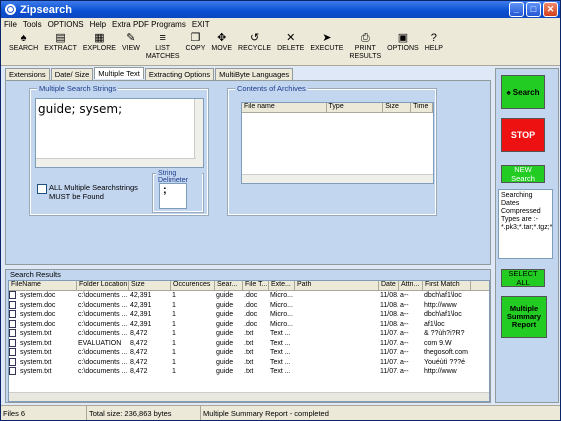 This screenshot has width=561, height=421. I want to click on archives-col-time: Time, so click(422, 107).